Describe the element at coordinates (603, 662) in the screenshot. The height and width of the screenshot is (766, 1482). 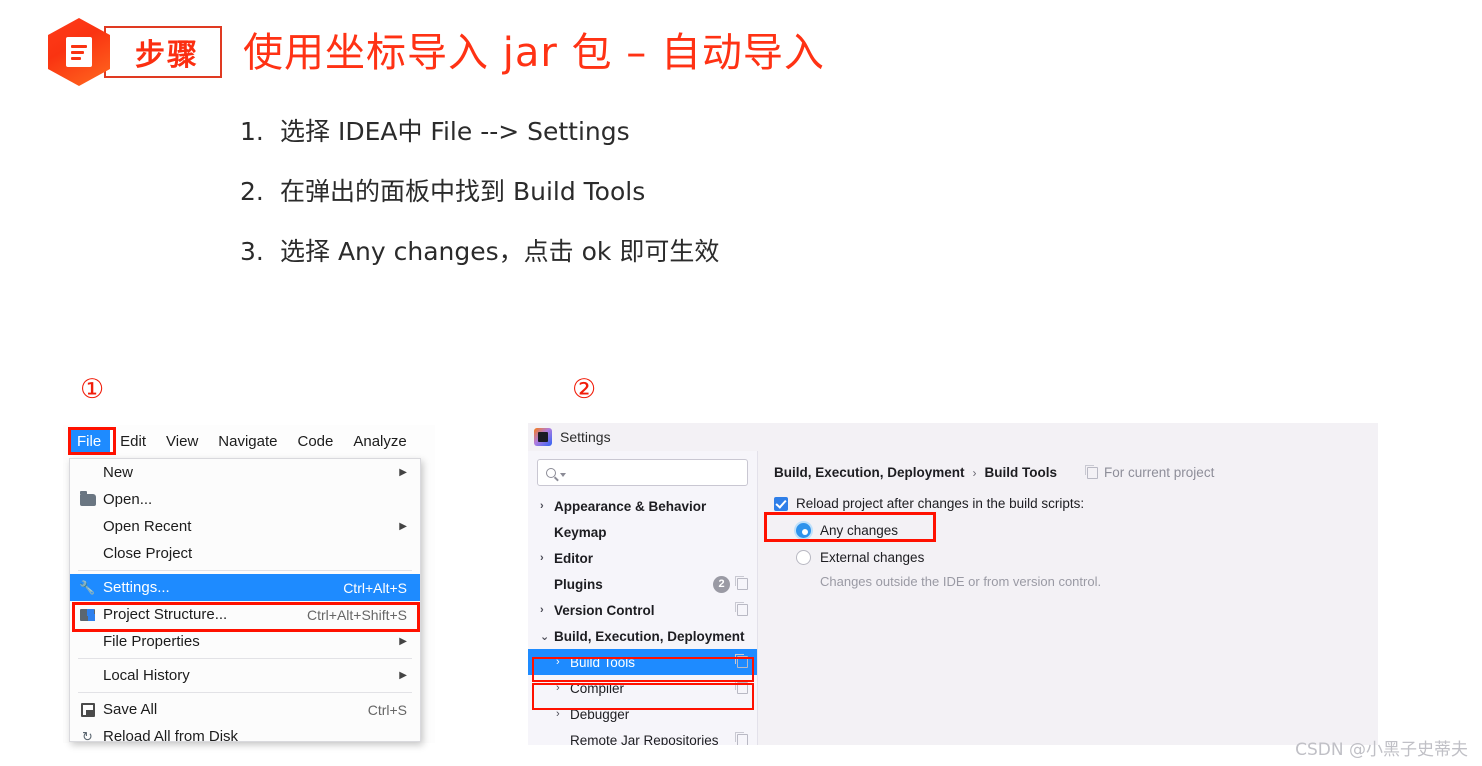
I see `tree-item-label: Build Tools` at that location.